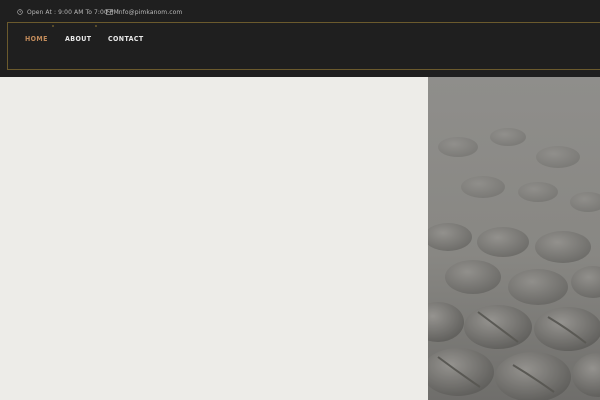 The image size is (600, 400). Describe the element at coordinates (20, 12) in the screenshot. I see `clock-icon` at that location.